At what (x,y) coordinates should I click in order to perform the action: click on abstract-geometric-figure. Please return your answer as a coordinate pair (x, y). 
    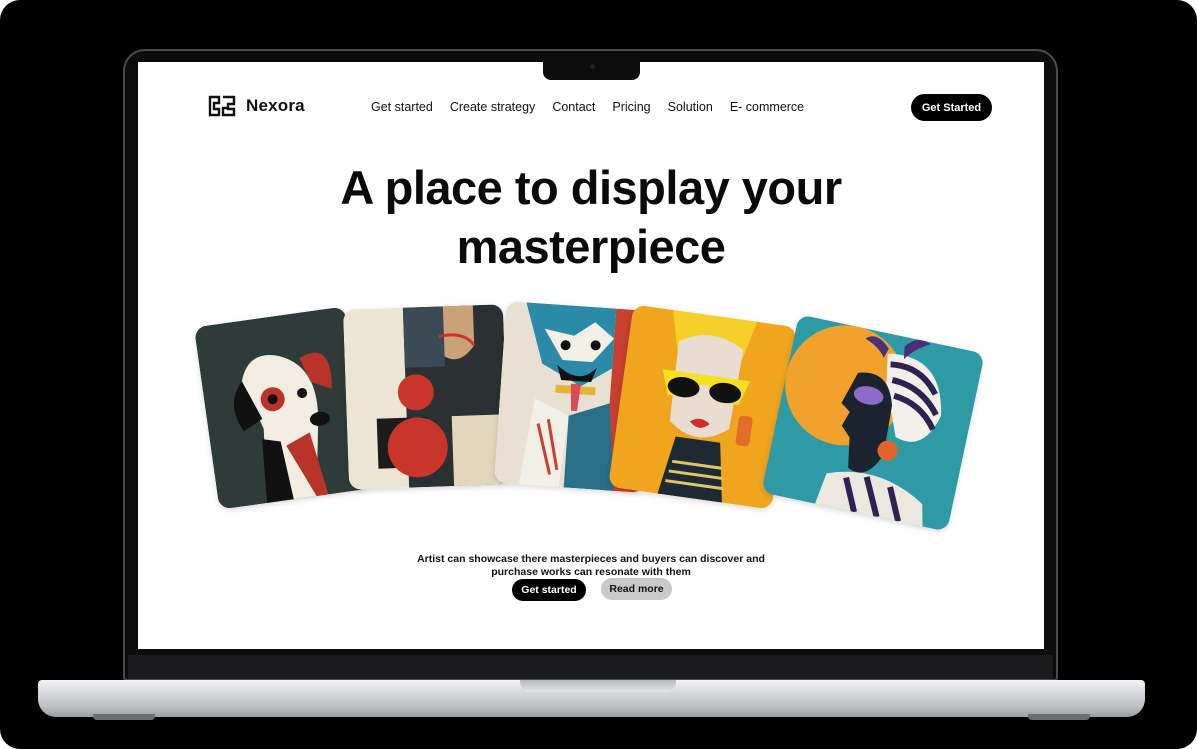
    Looking at the image, I should click on (426, 397).